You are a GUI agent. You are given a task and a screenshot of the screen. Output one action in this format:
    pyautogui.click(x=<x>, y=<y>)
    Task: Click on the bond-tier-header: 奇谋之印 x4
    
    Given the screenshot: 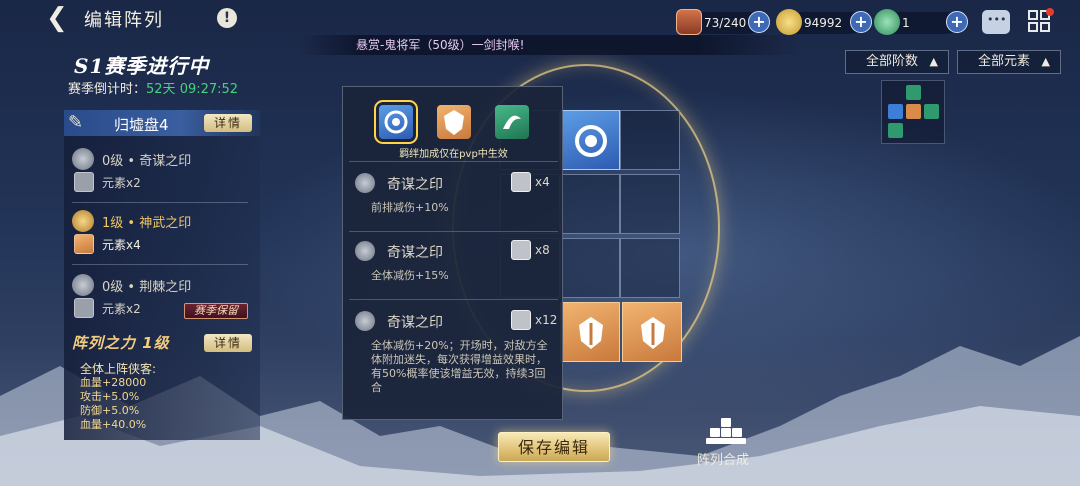 What is the action you would take?
    pyautogui.click(x=453, y=183)
    